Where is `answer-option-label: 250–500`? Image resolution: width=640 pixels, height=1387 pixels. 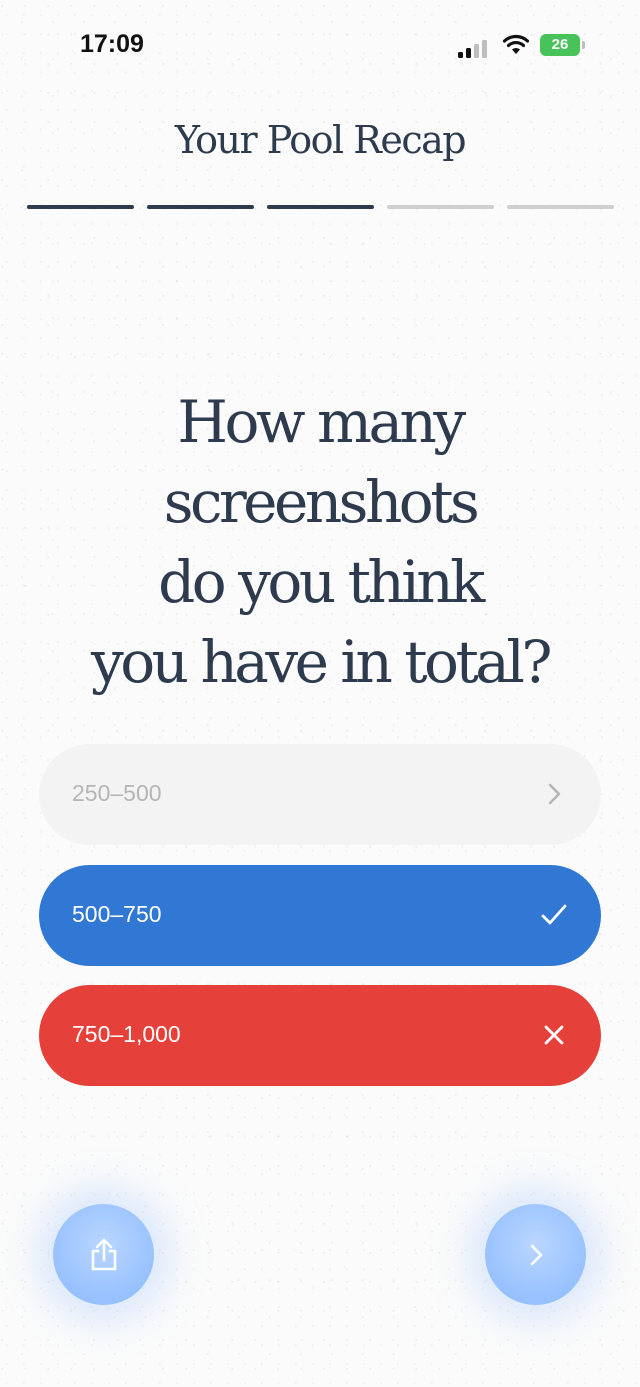
answer-option-label: 250–500 is located at coordinates (117, 793).